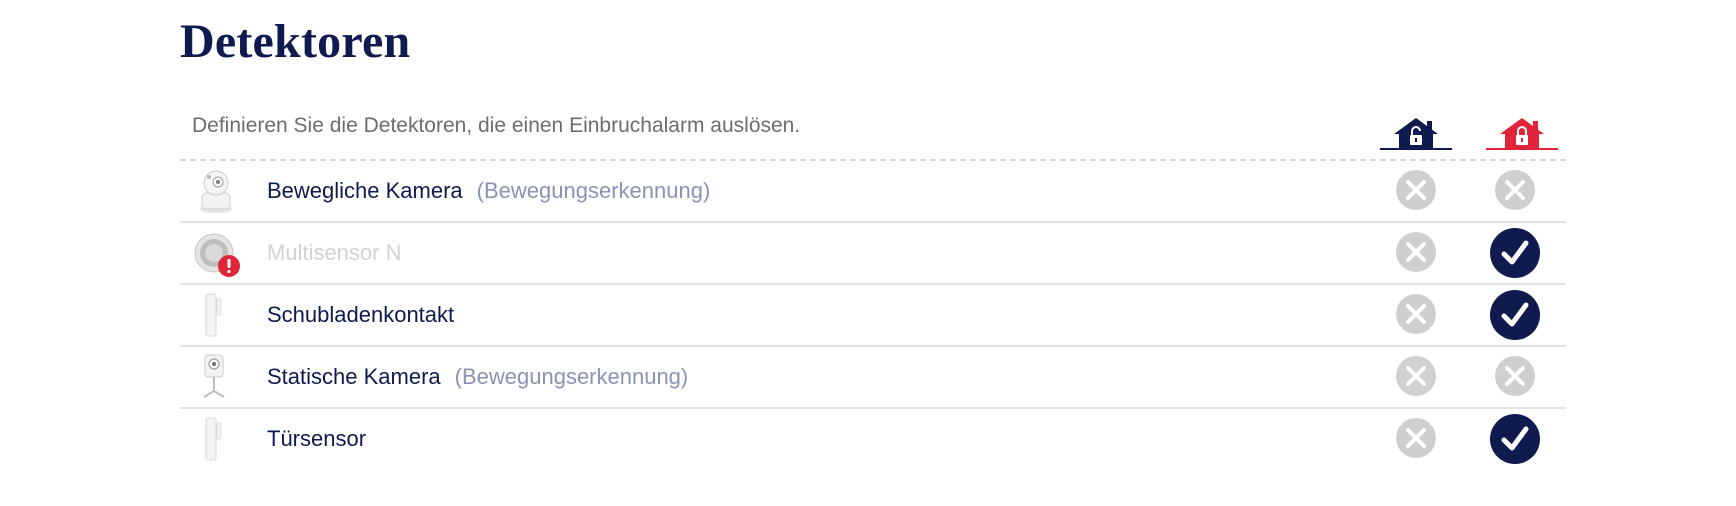  I want to click on static-camera-icon, so click(216, 377).